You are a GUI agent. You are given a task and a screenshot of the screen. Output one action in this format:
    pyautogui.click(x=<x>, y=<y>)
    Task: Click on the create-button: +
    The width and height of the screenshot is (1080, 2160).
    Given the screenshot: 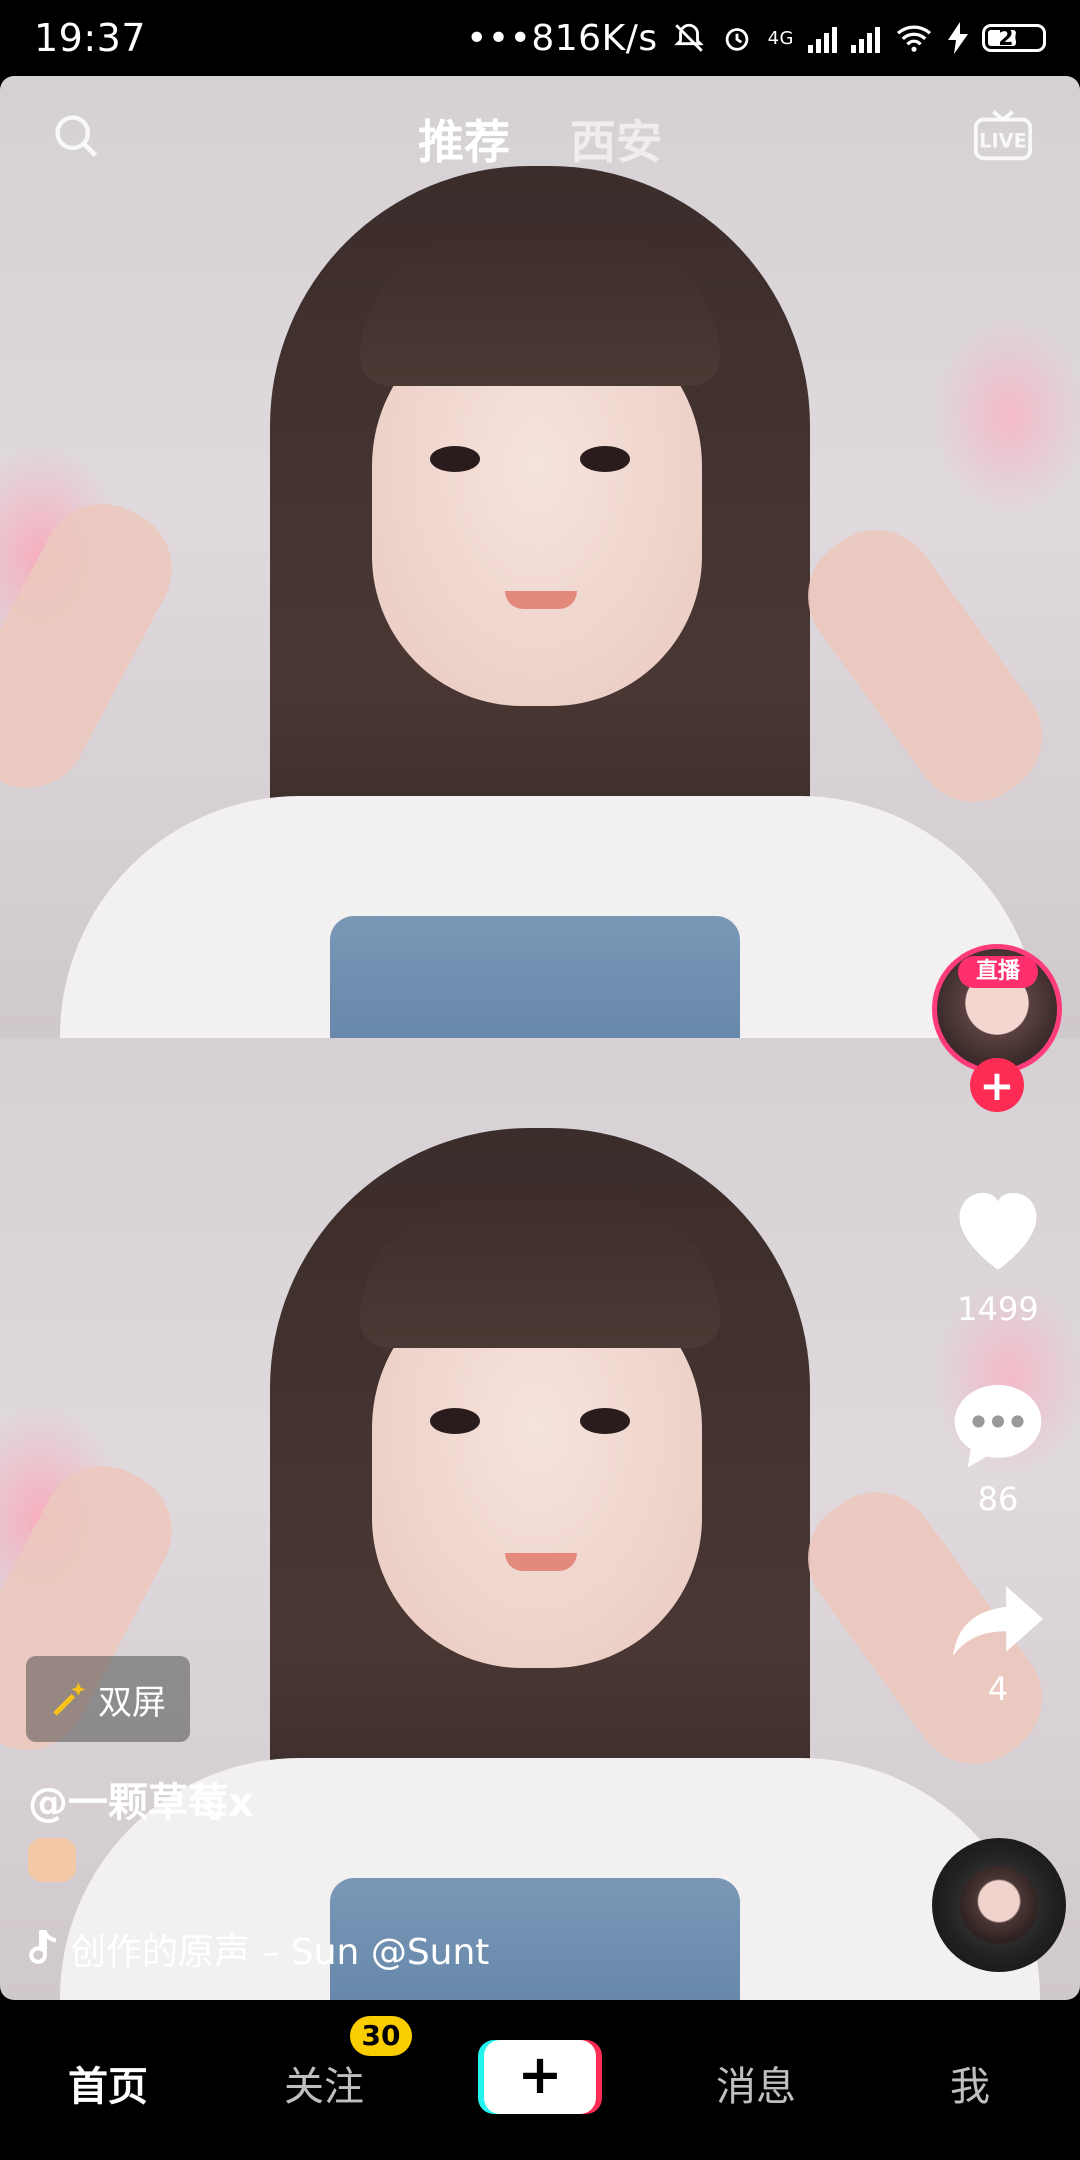 What is the action you would take?
    pyautogui.click(x=540, y=2077)
    